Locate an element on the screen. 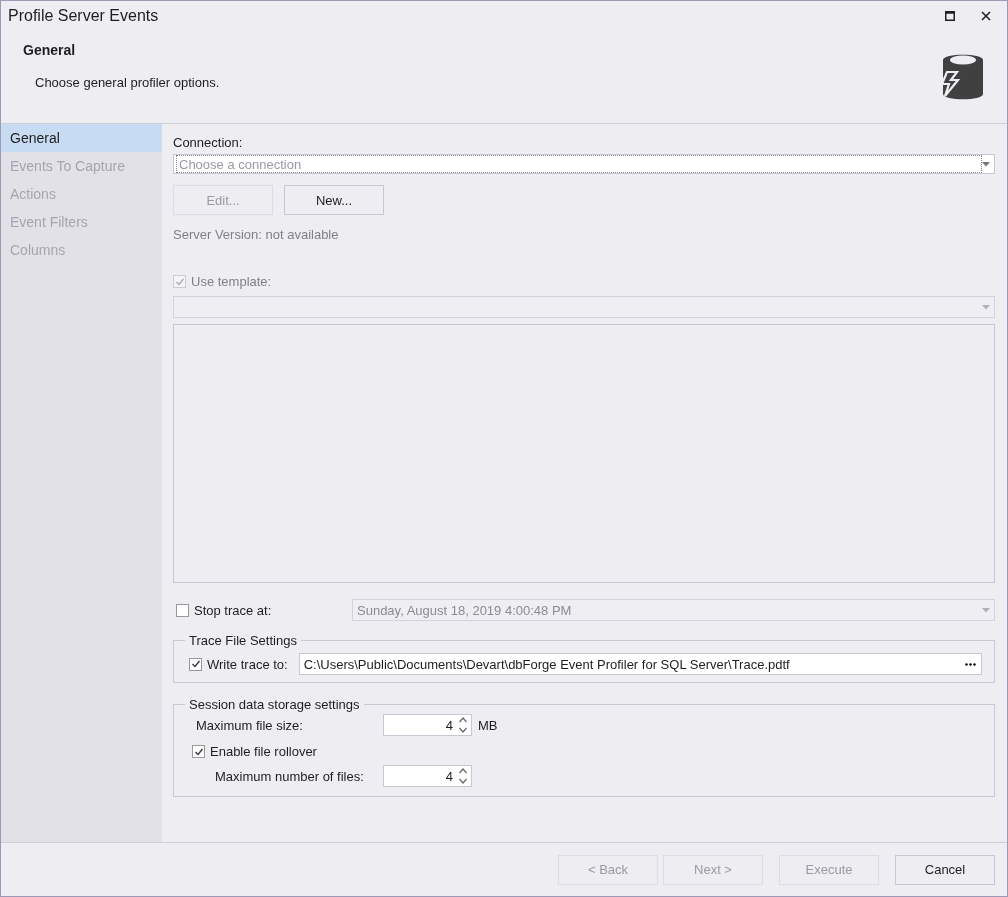 Image resolution: width=1008 pixels, height=897 pixels. write-trace-label: Write trace to: is located at coordinates (247, 664).